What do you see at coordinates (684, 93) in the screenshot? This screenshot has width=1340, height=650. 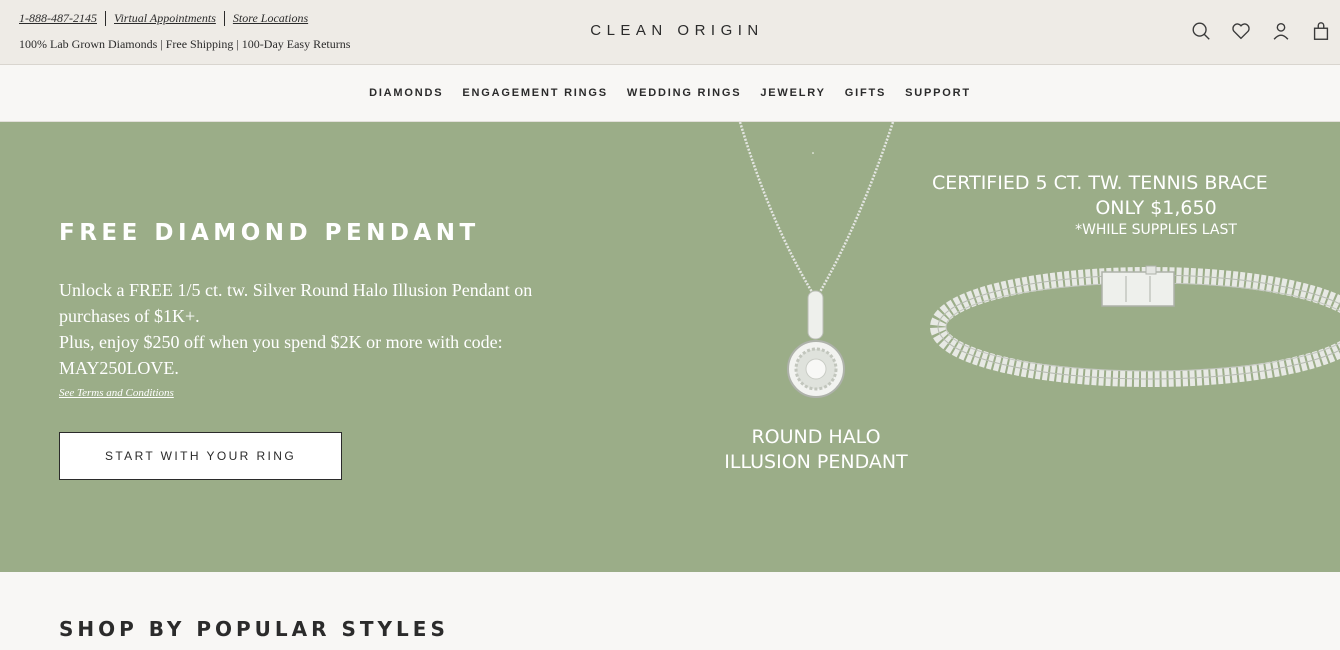 I see `nav-wedding-rings: WEDDING RINGS` at bounding box center [684, 93].